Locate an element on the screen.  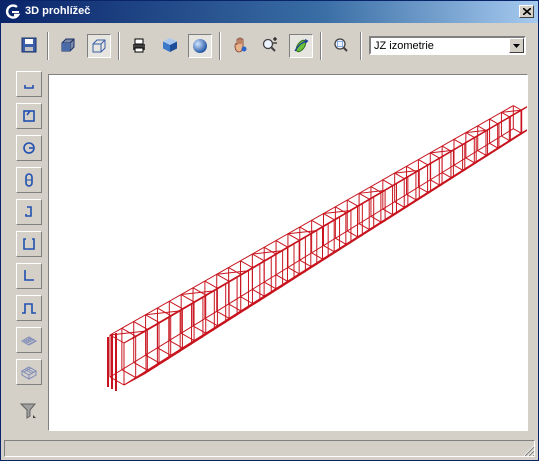
save-icon is located at coordinates (29, 45).